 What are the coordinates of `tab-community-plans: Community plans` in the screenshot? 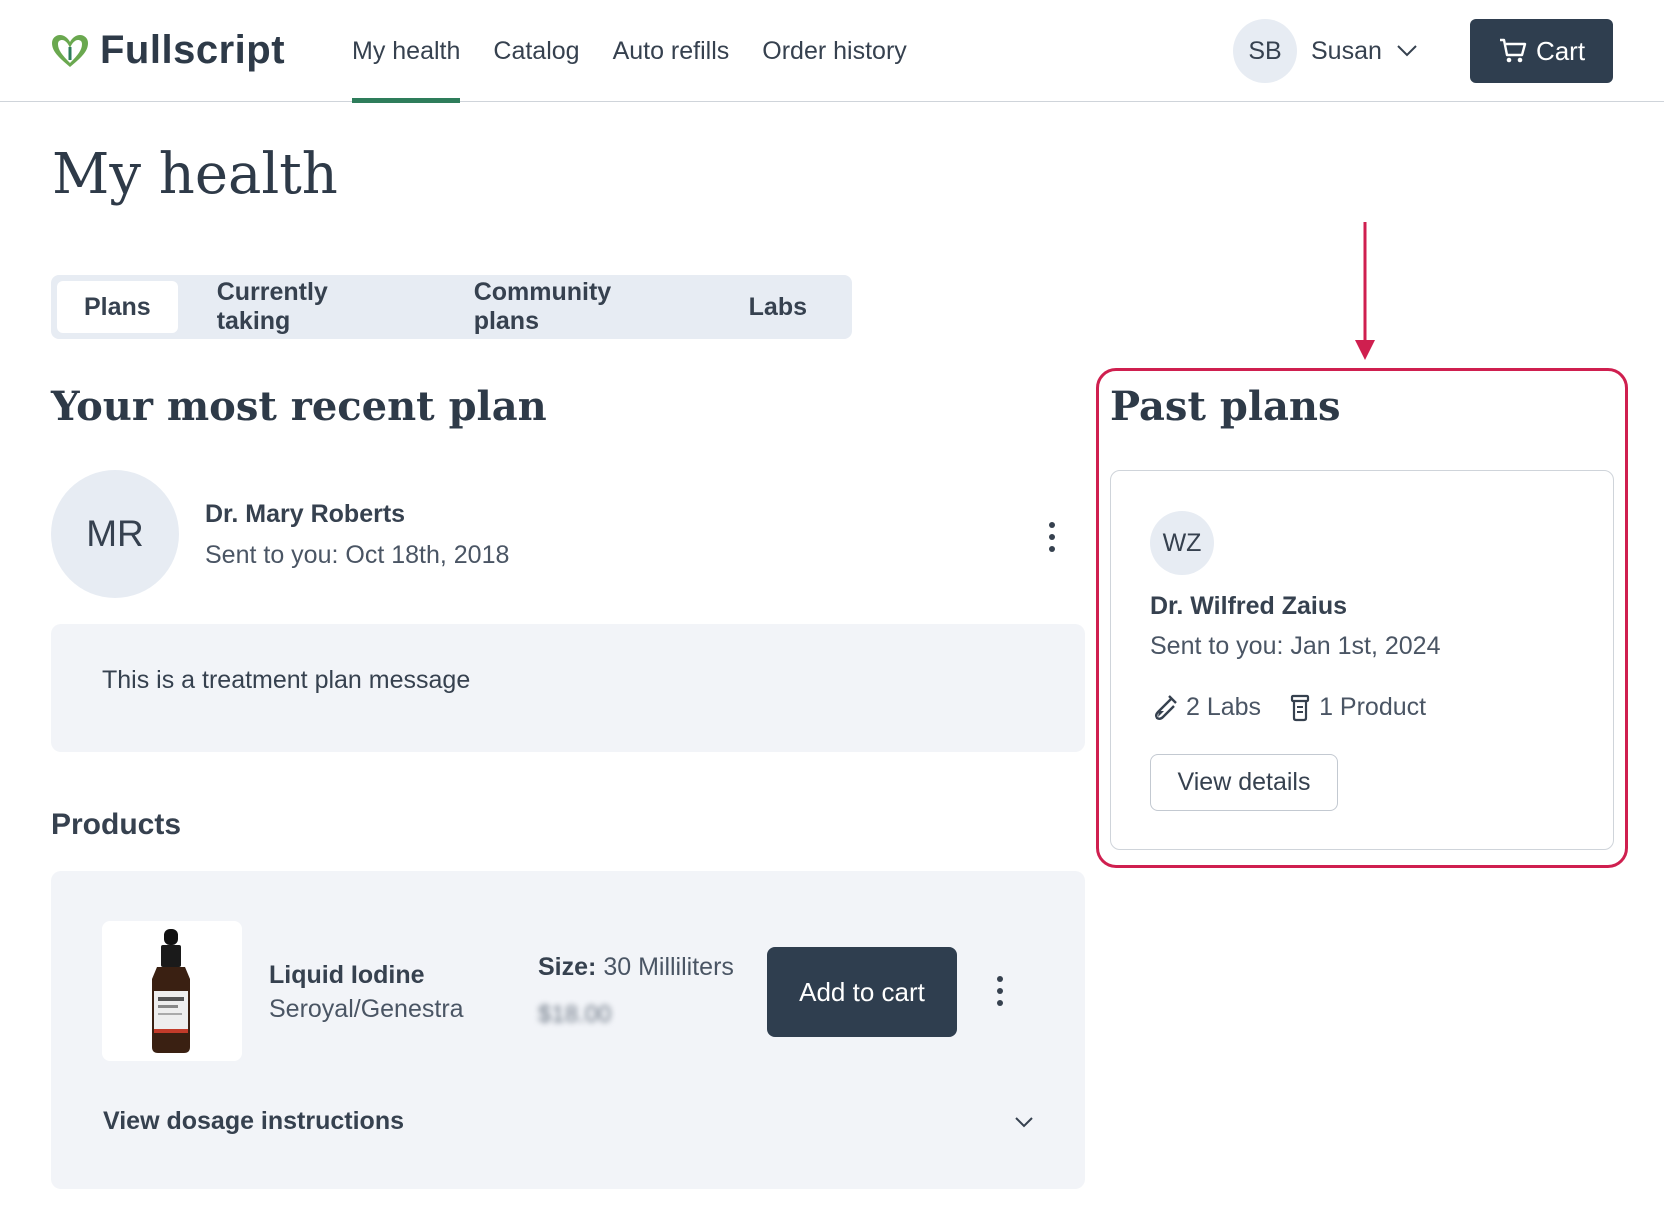 It's located at (578, 306).